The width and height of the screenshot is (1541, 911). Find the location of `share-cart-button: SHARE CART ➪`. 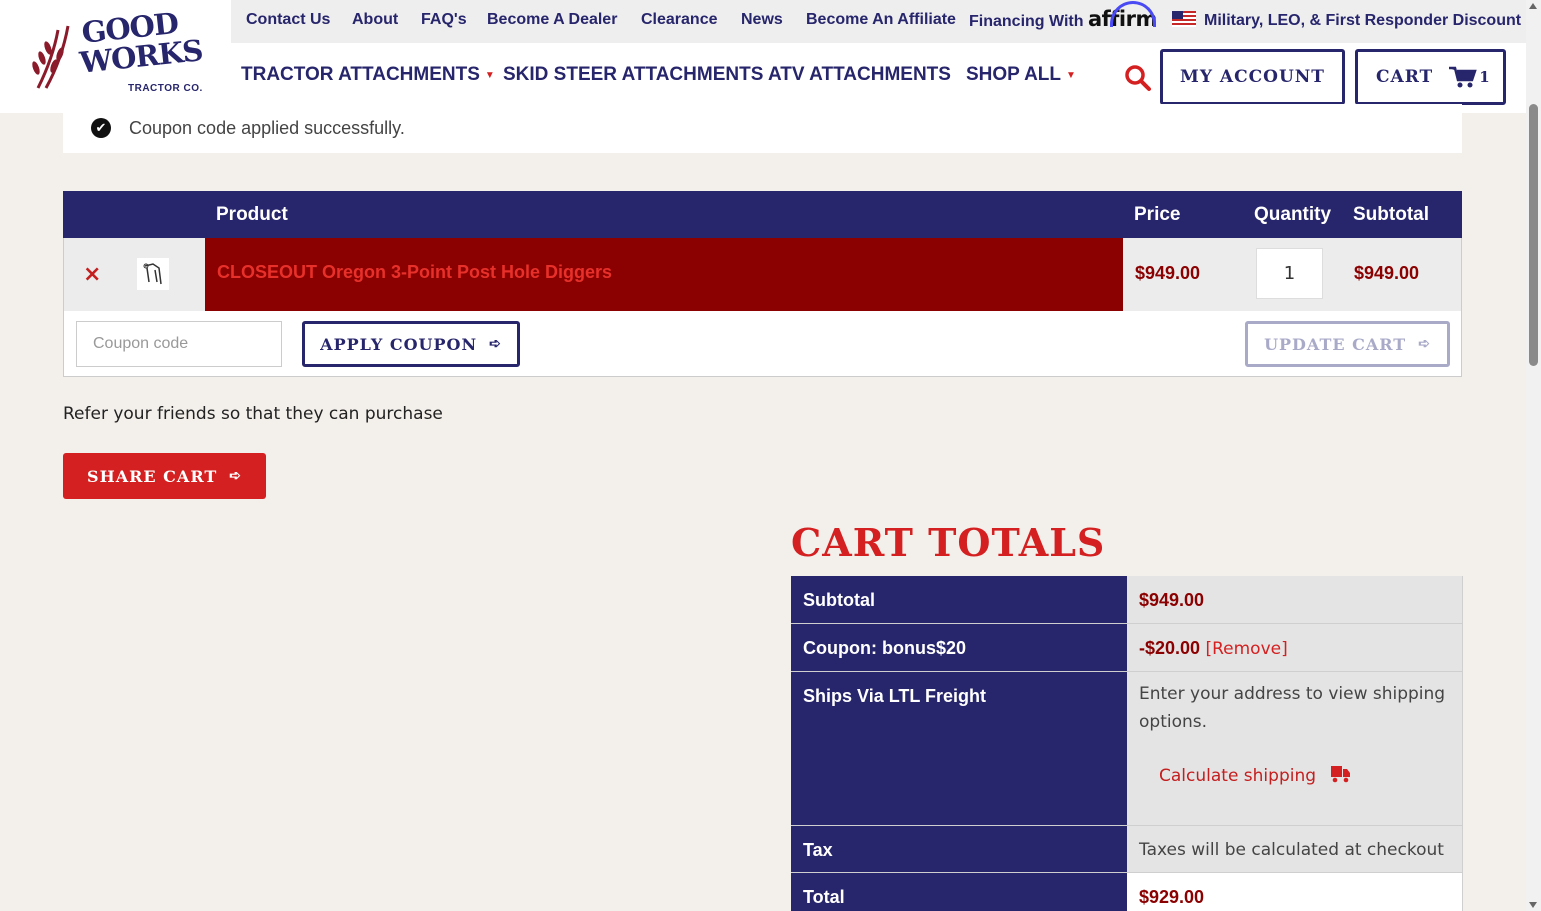

share-cart-button: SHARE CART ➪ is located at coordinates (164, 476).